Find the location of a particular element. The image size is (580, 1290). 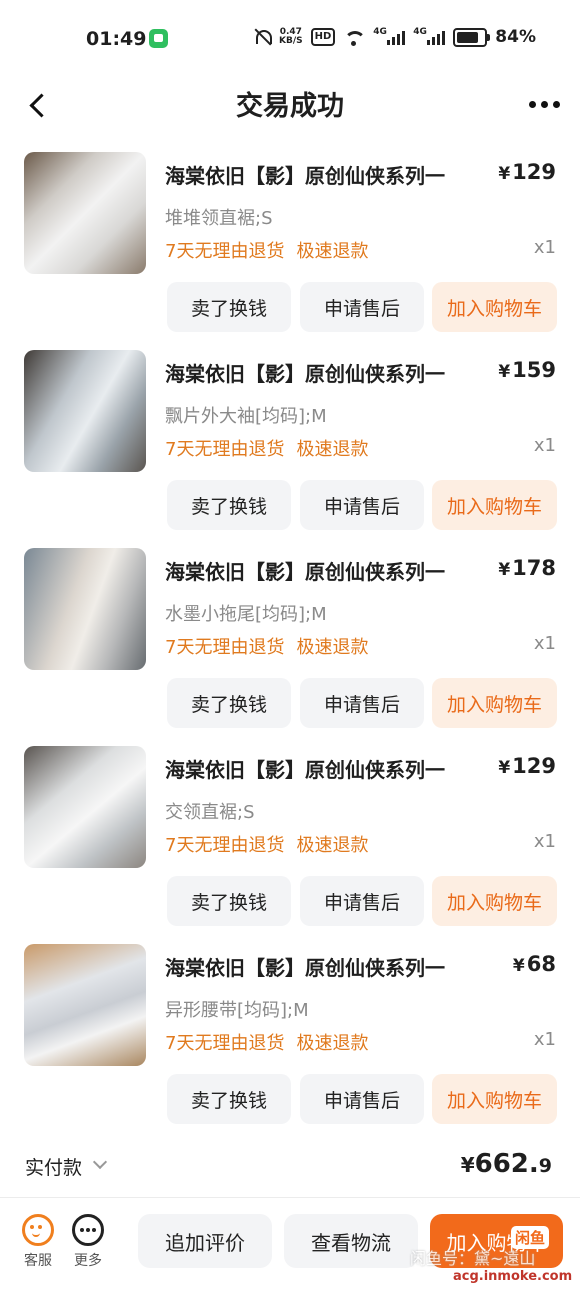

chevron-down-icon is located at coordinates (100, 1162).